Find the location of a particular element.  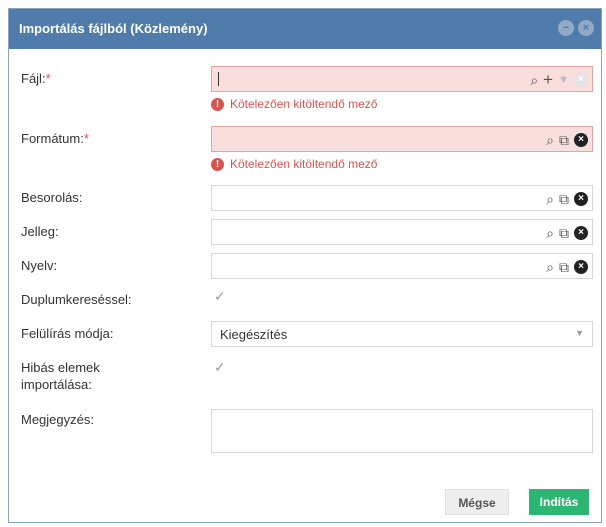

language-input-icons: ⌕ ⧉ × is located at coordinates (567, 267).